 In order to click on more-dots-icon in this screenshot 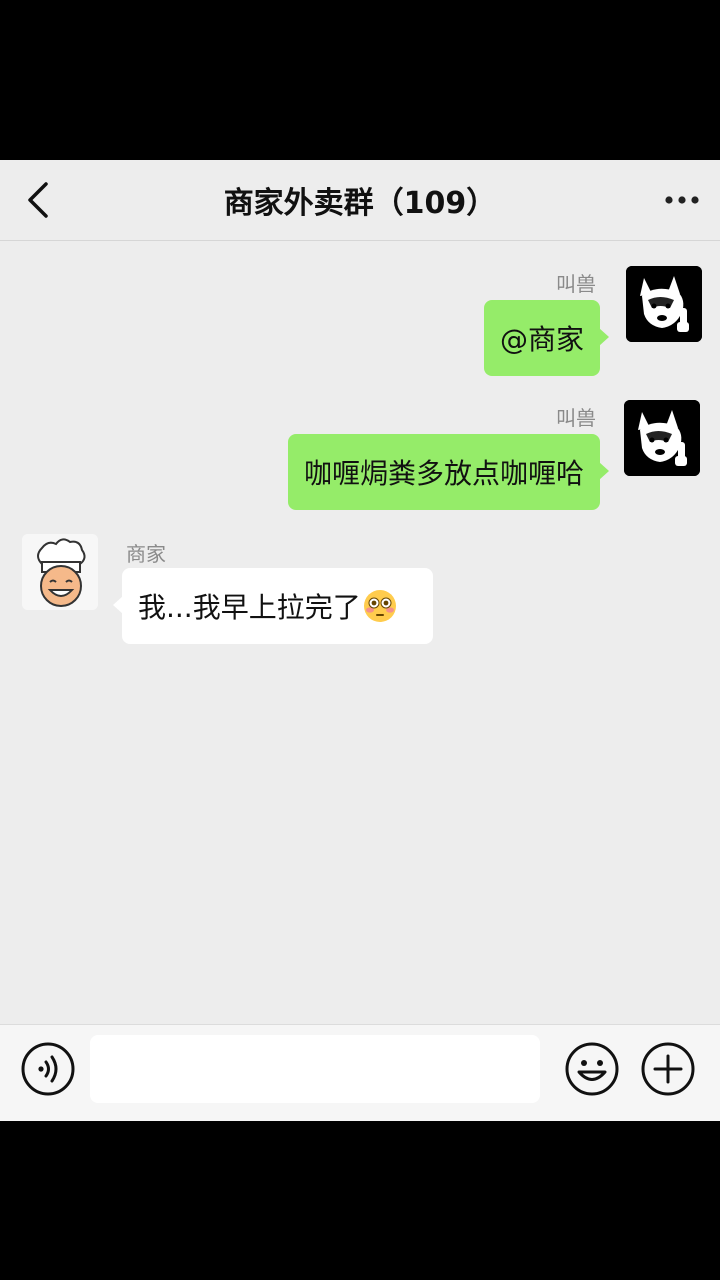, I will do `click(682, 200)`.